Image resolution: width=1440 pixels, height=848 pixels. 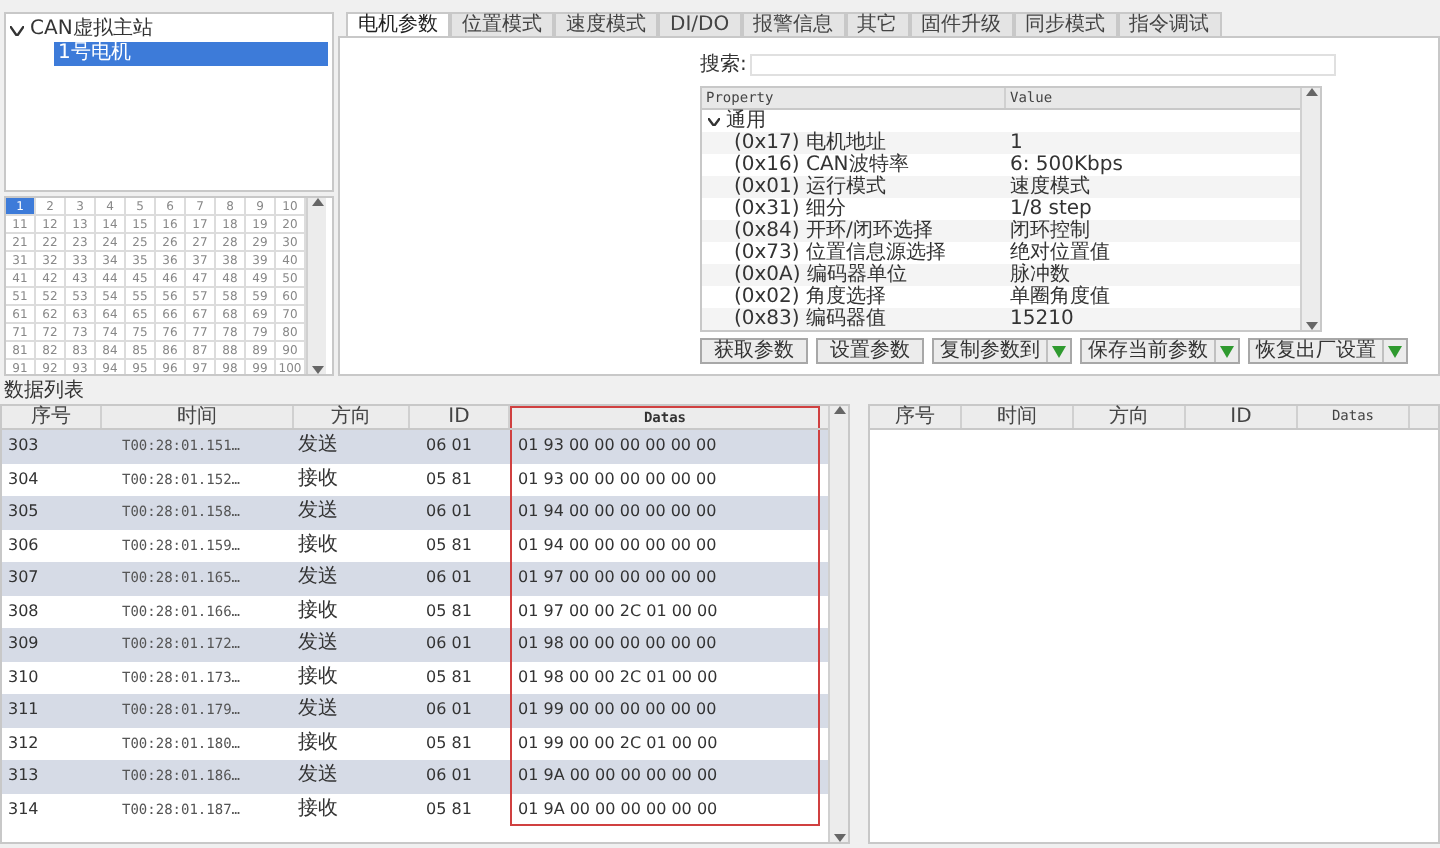 What do you see at coordinates (1316, 351) in the screenshot?
I see `split-button-label: 恢复出厂设置` at bounding box center [1316, 351].